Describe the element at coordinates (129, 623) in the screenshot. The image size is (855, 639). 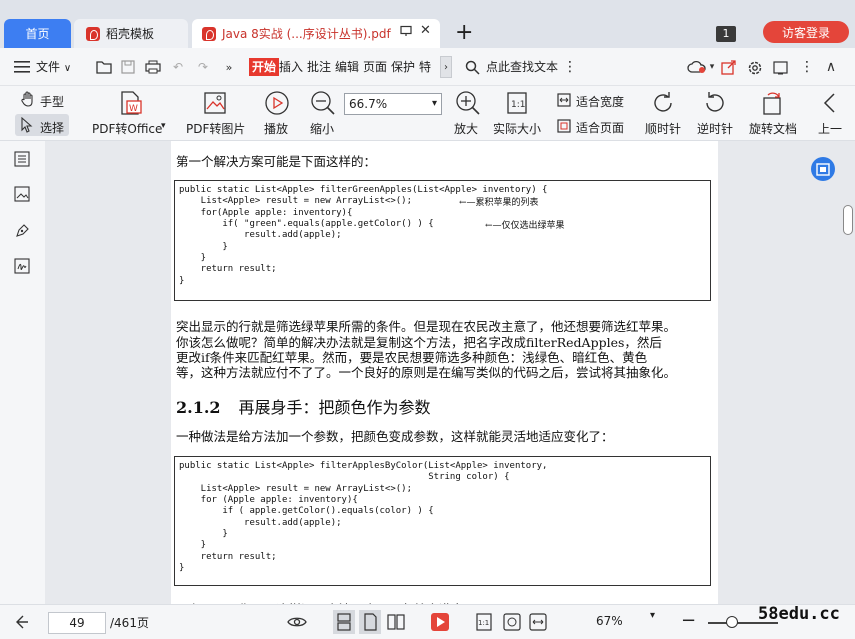
I see `page-total-label: /461页` at that location.